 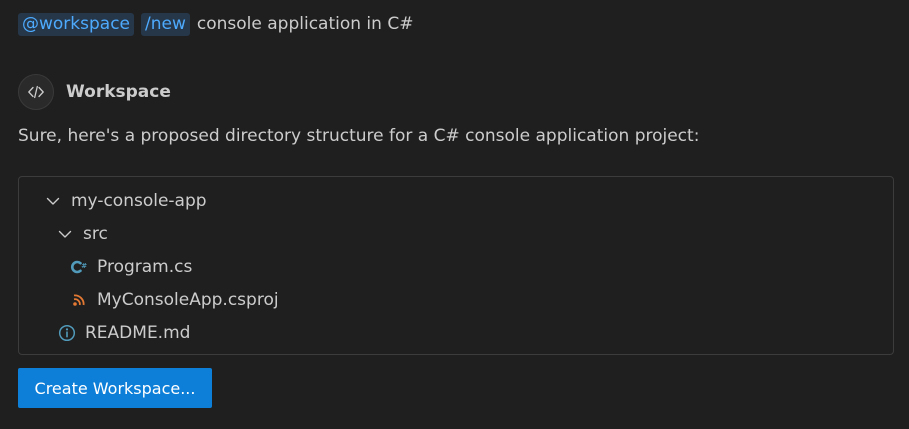 What do you see at coordinates (118, 92) in the screenshot?
I see `agent-name: Workspace` at bounding box center [118, 92].